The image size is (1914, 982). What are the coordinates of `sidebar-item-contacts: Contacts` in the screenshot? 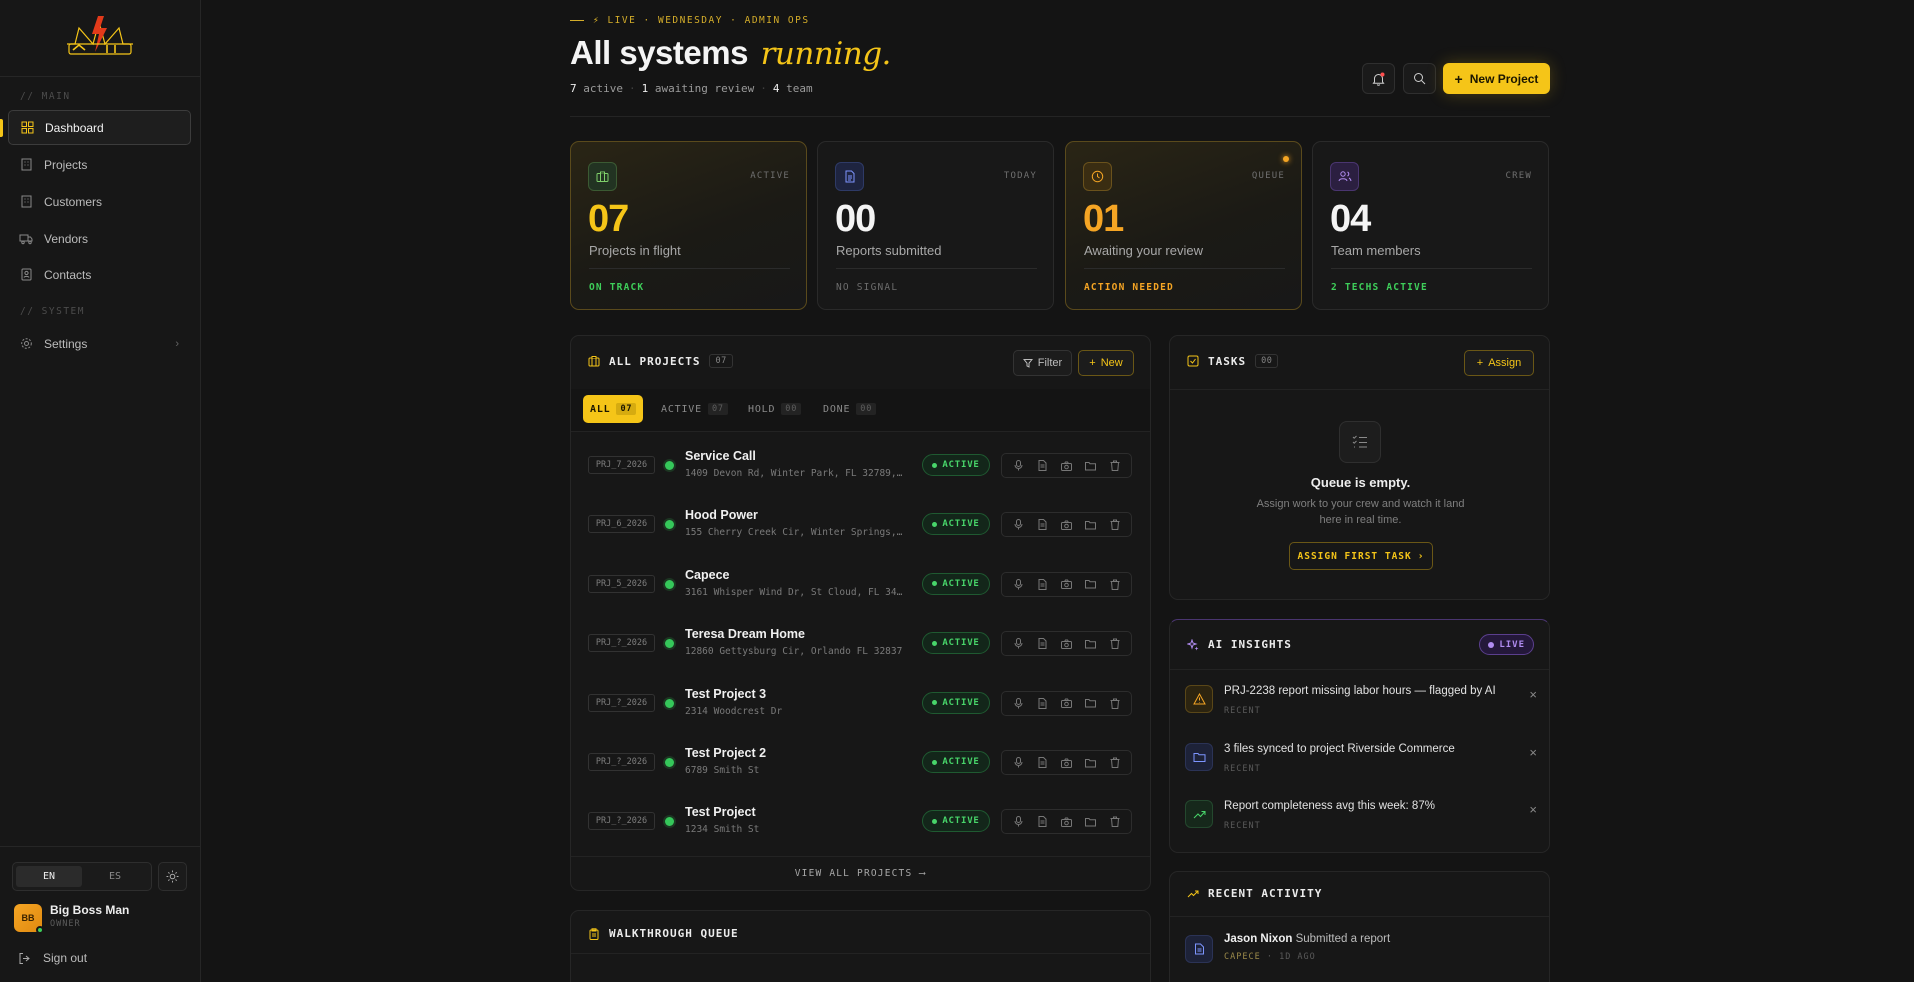 It's located at (99, 274).